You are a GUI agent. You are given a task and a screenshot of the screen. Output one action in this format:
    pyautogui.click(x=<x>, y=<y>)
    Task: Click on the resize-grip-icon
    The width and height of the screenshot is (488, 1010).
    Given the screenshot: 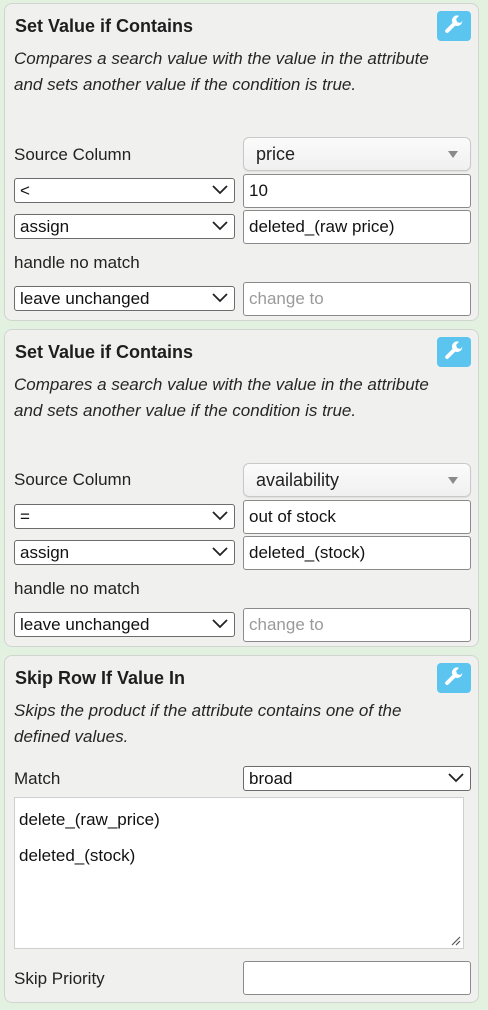 What is the action you would take?
    pyautogui.click(x=455, y=940)
    